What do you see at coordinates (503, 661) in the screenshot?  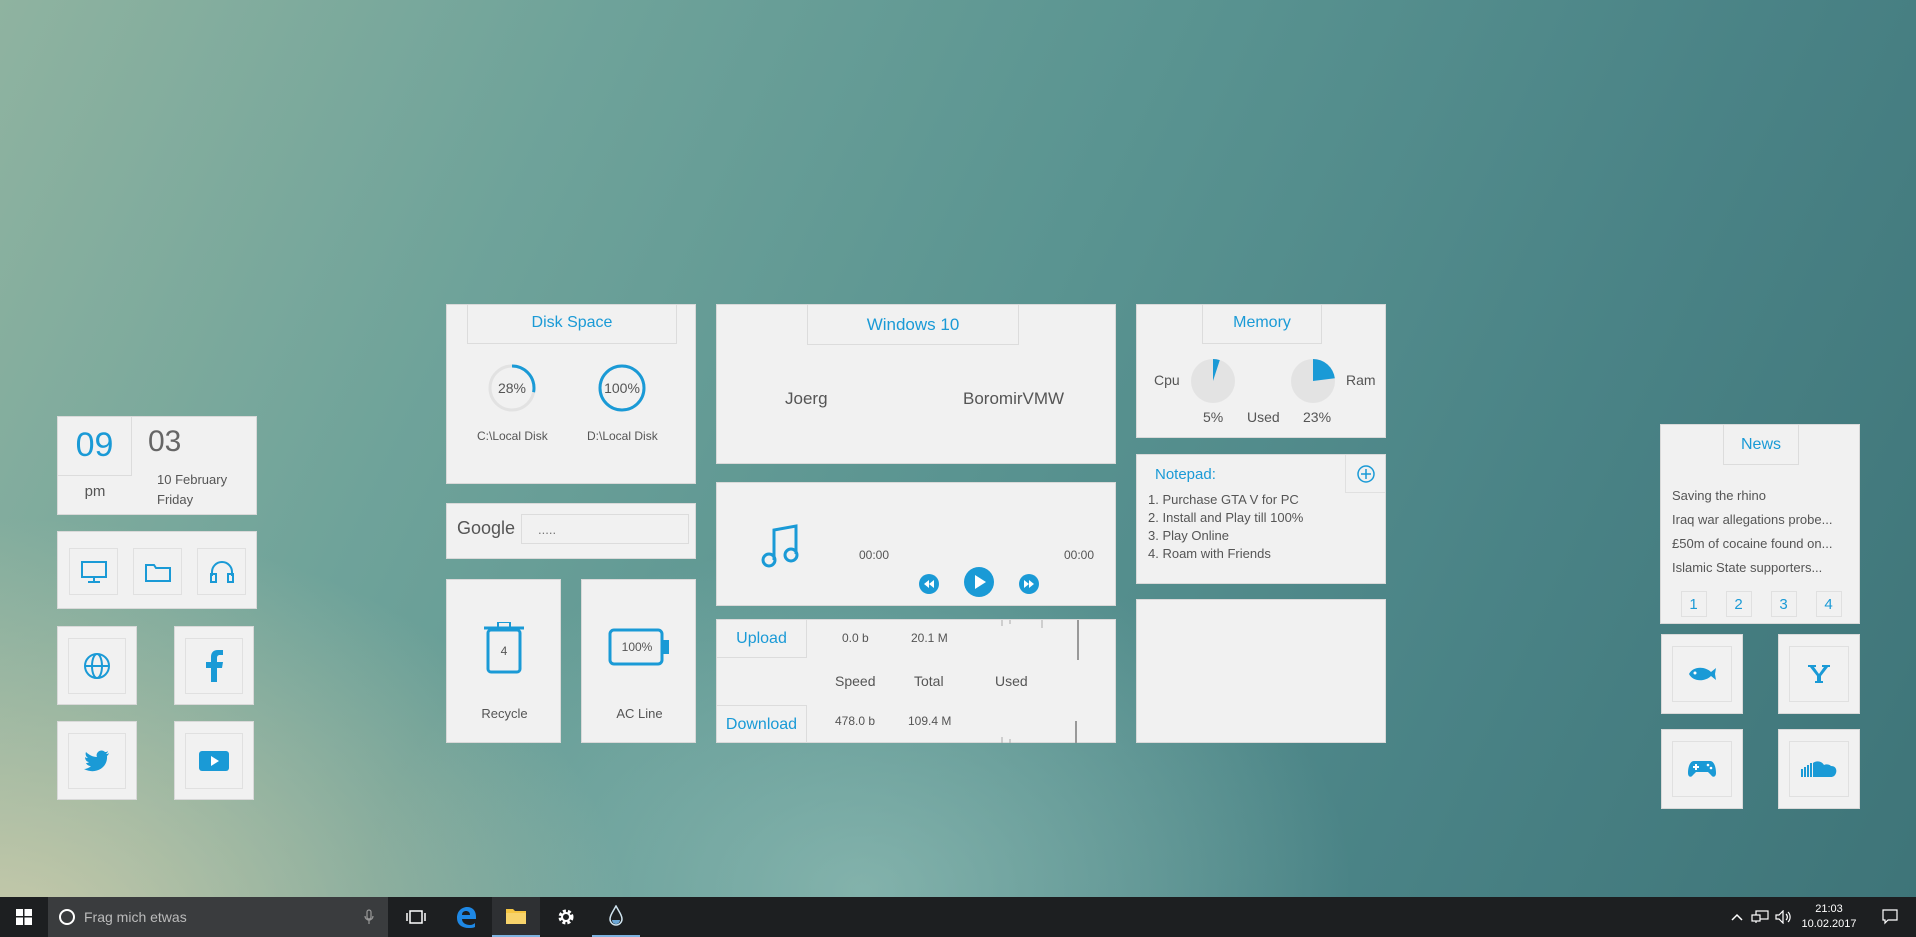 I see `recycle-bin-widget: 4 Recycle` at bounding box center [503, 661].